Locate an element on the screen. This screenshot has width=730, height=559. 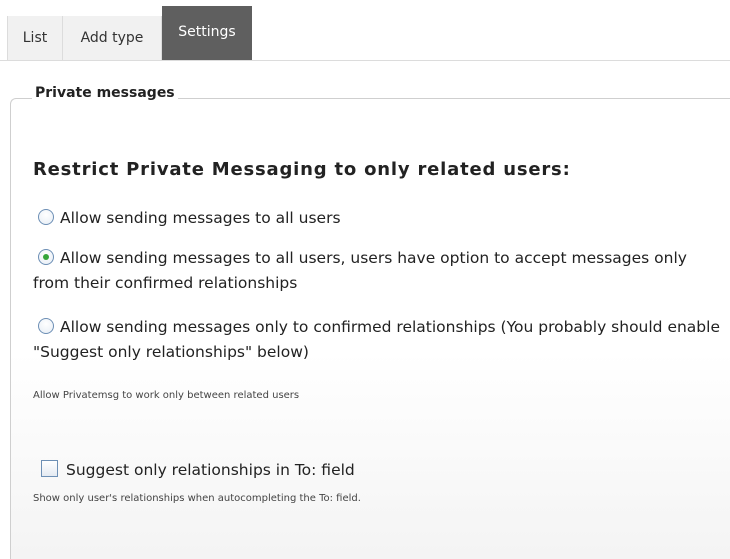
tab-add-type: Add type is located at coordinates (112, 38).